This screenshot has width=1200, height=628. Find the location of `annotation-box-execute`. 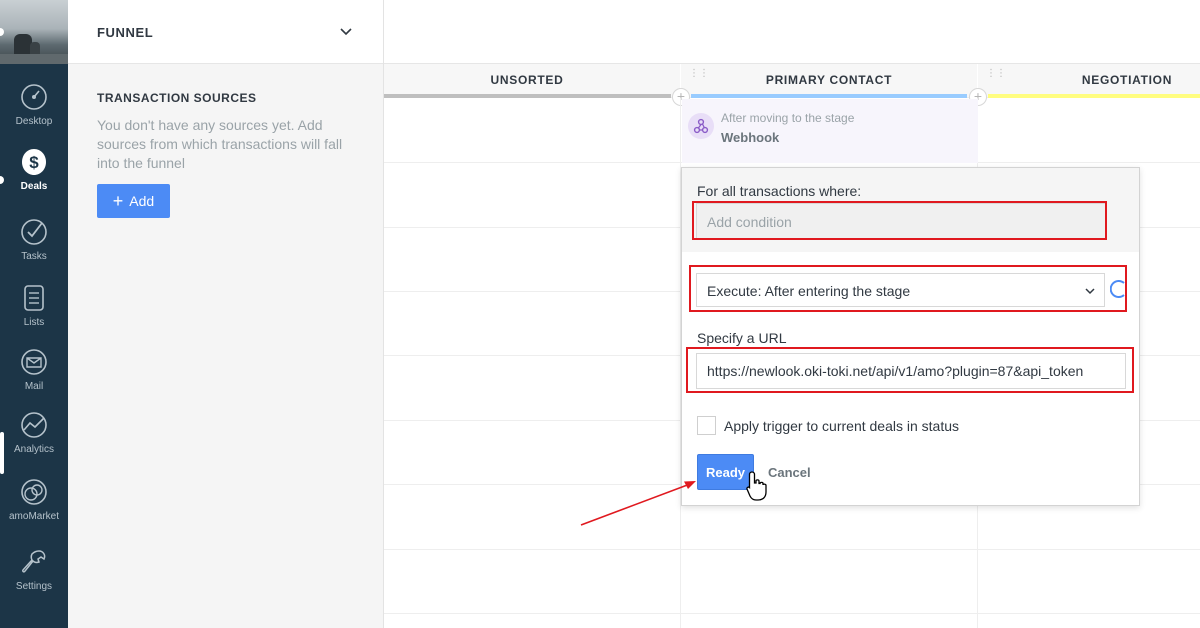

annotation-box-execute is located at coordinates (908, 288).